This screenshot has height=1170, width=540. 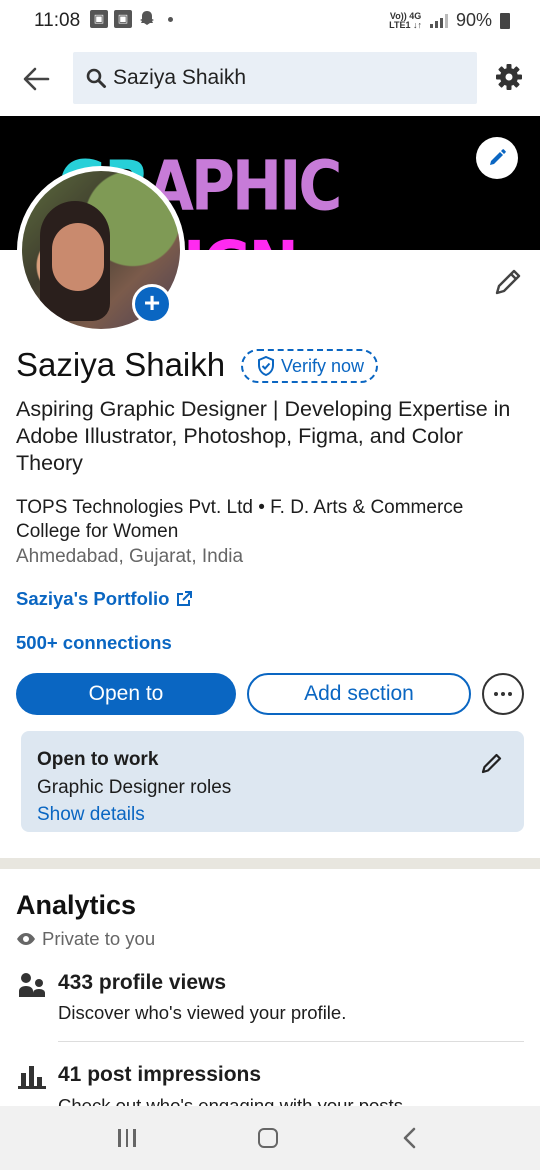 What do you see at coordinates (159, 1075) in the screenshot?
I see `post-impressions-link: 41 post impressions` at bounding box center [159, 1075].